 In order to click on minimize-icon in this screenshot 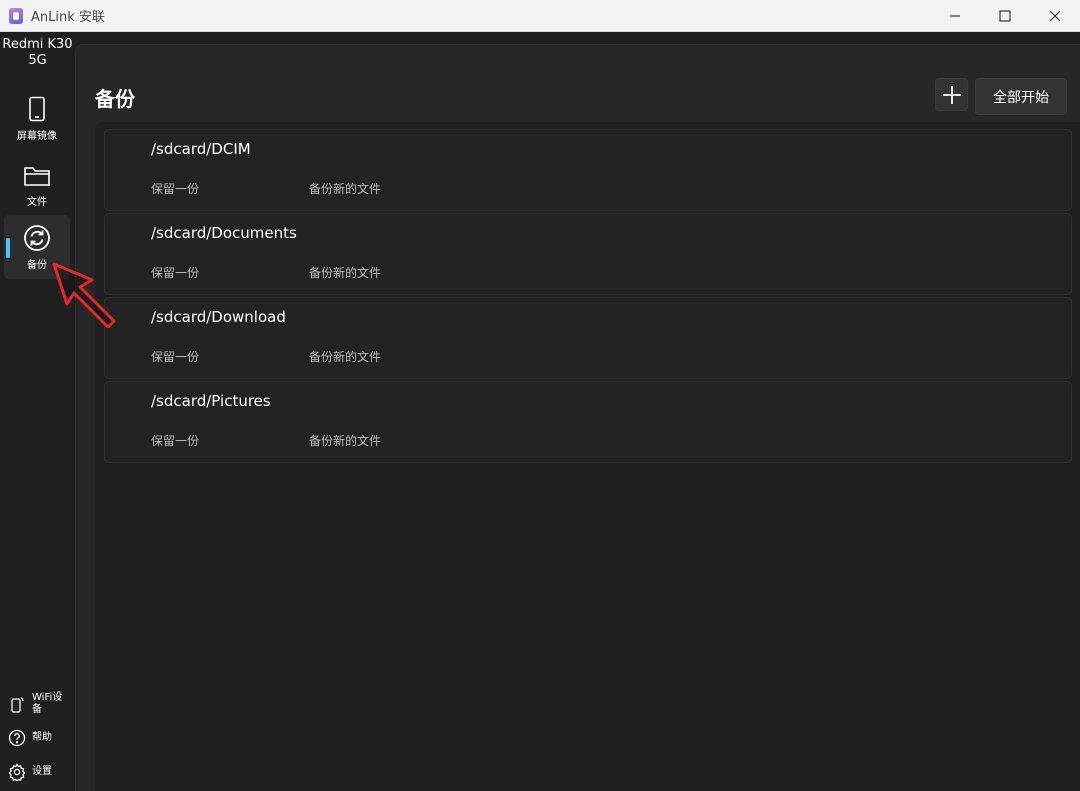, I will do `click(955, 16)`.